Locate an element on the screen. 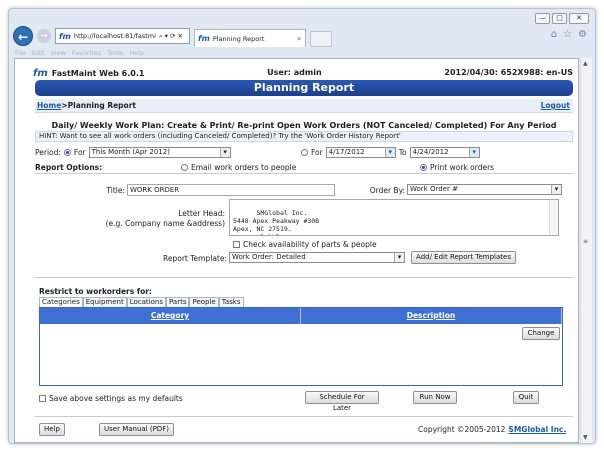 This screenshot has width=604, height=452. menu-bar: File Edit View Favorites Tools Help is located at coordinates (79, 53).